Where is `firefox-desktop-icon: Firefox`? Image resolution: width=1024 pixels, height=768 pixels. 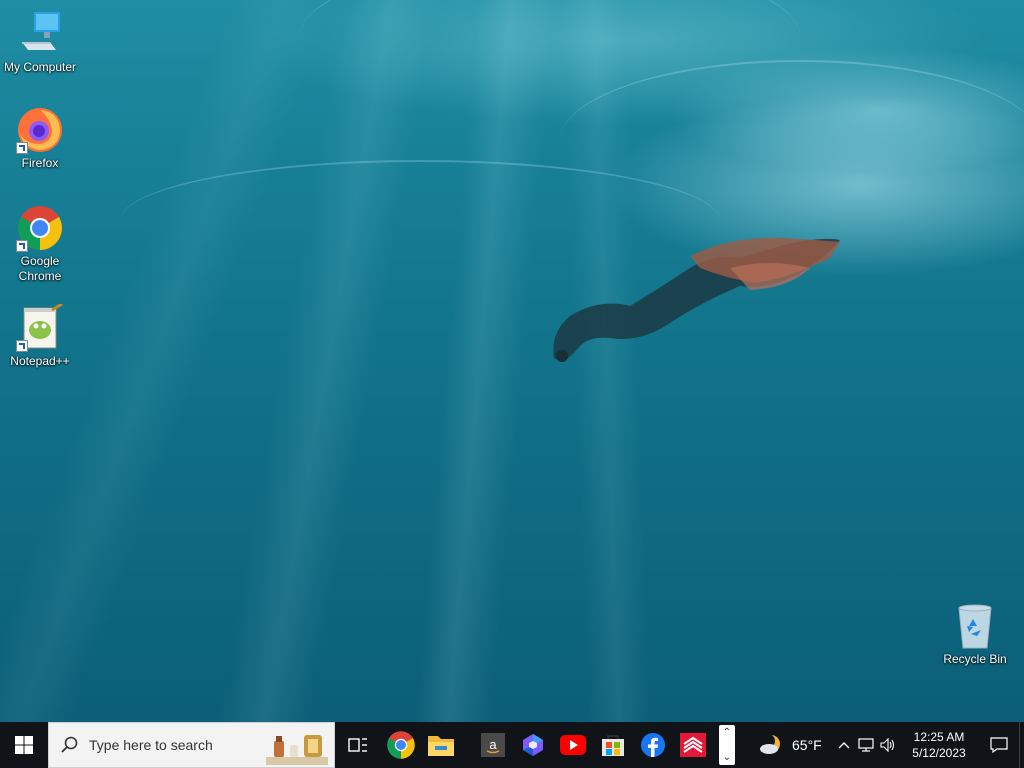
firefox-desktop-icon: Firefox is located at coordinates (40, 138).